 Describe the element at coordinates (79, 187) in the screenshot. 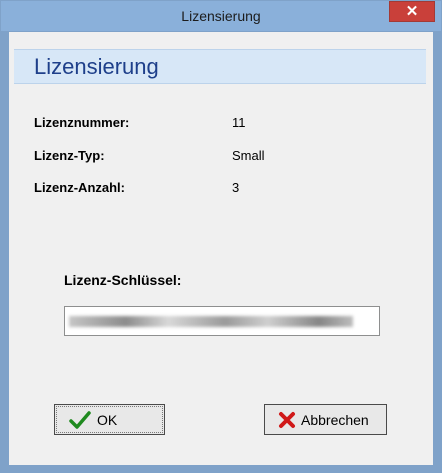

I see `license-count-label: Lizenz-Anzahl:` at that location.